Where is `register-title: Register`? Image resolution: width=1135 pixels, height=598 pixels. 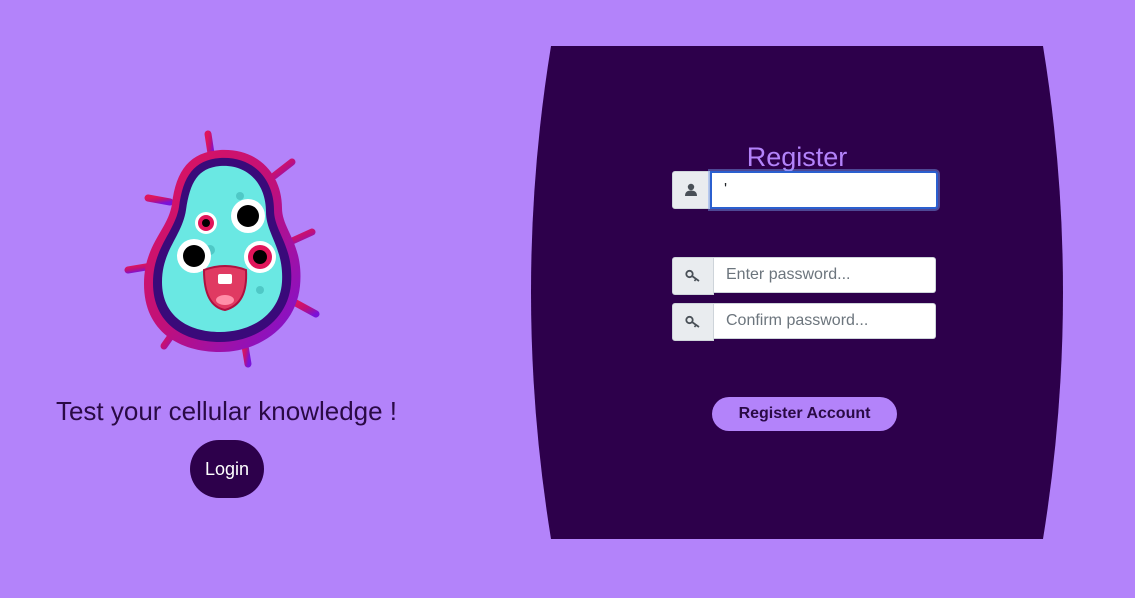 register-title: Register is located at coordinates (797, 157).